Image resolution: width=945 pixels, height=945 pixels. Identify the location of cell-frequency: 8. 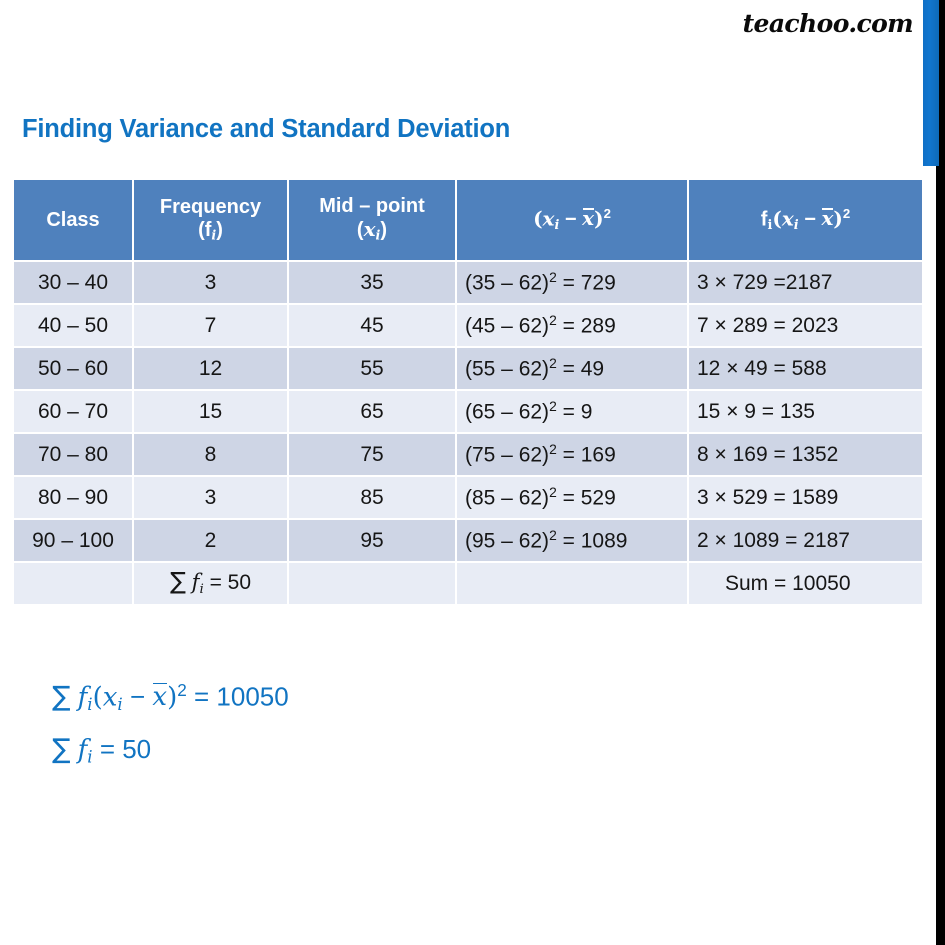
(210, 454).